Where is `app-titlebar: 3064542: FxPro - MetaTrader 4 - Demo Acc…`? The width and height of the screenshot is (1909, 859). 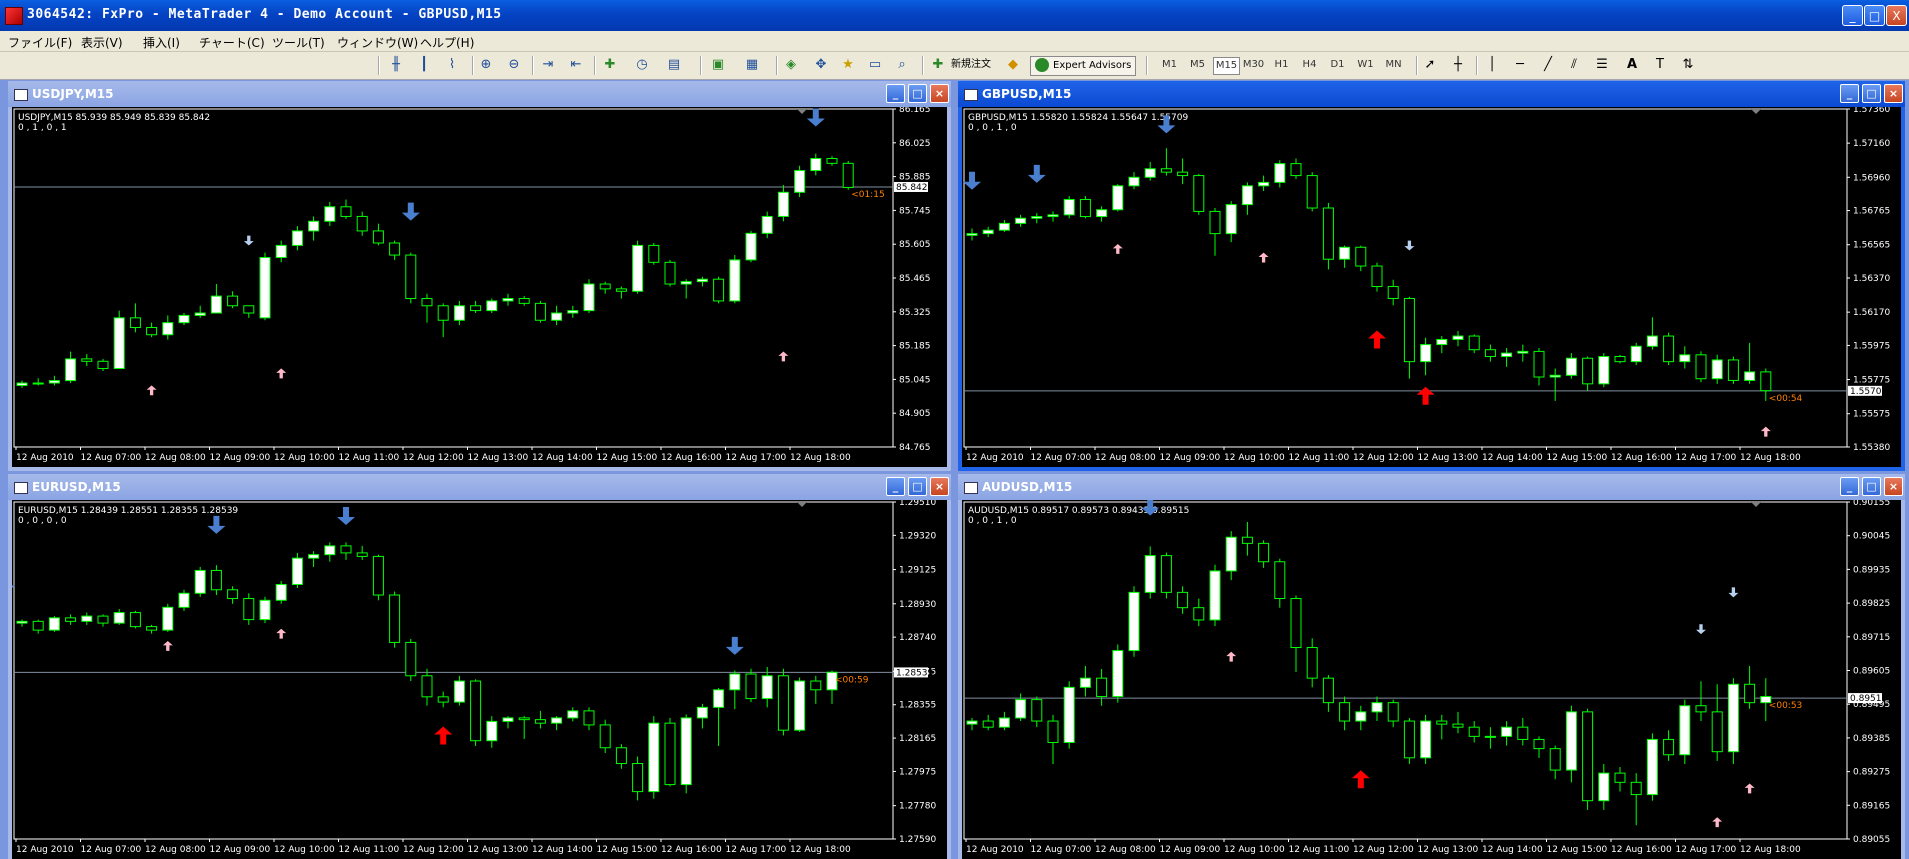
app-titlebar: 3064542: FxPro - MetaTrader 4 - Demo Acc… is located at coordinates (954, 15).